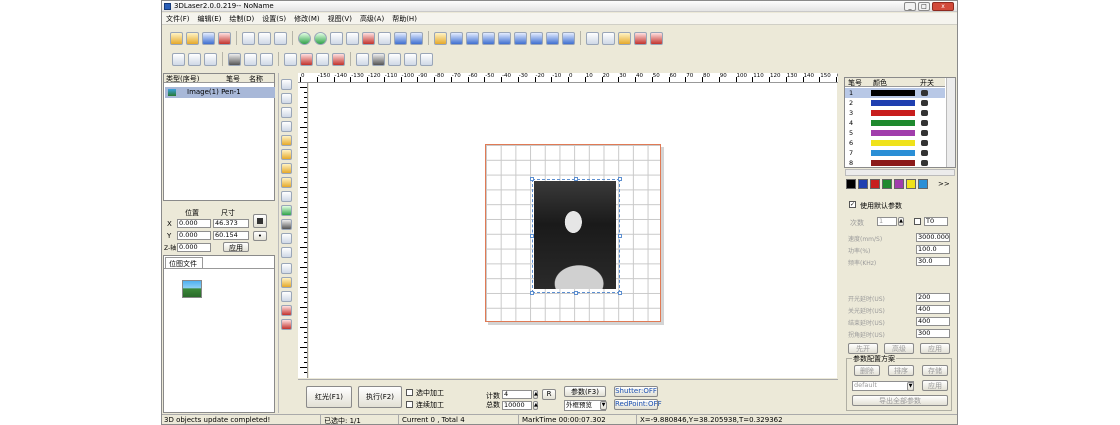 This screenshot has height=425, width=1120. What do you see at coordinates (320, 38) in the screenshot?
I see `redo-icon` at bounding box center [320, 38].